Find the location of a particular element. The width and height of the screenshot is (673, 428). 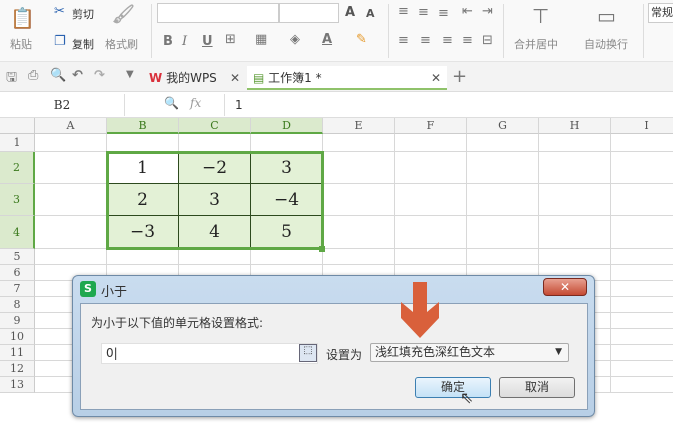

justify-icon: ≡ is located at coordinates (467, 40).